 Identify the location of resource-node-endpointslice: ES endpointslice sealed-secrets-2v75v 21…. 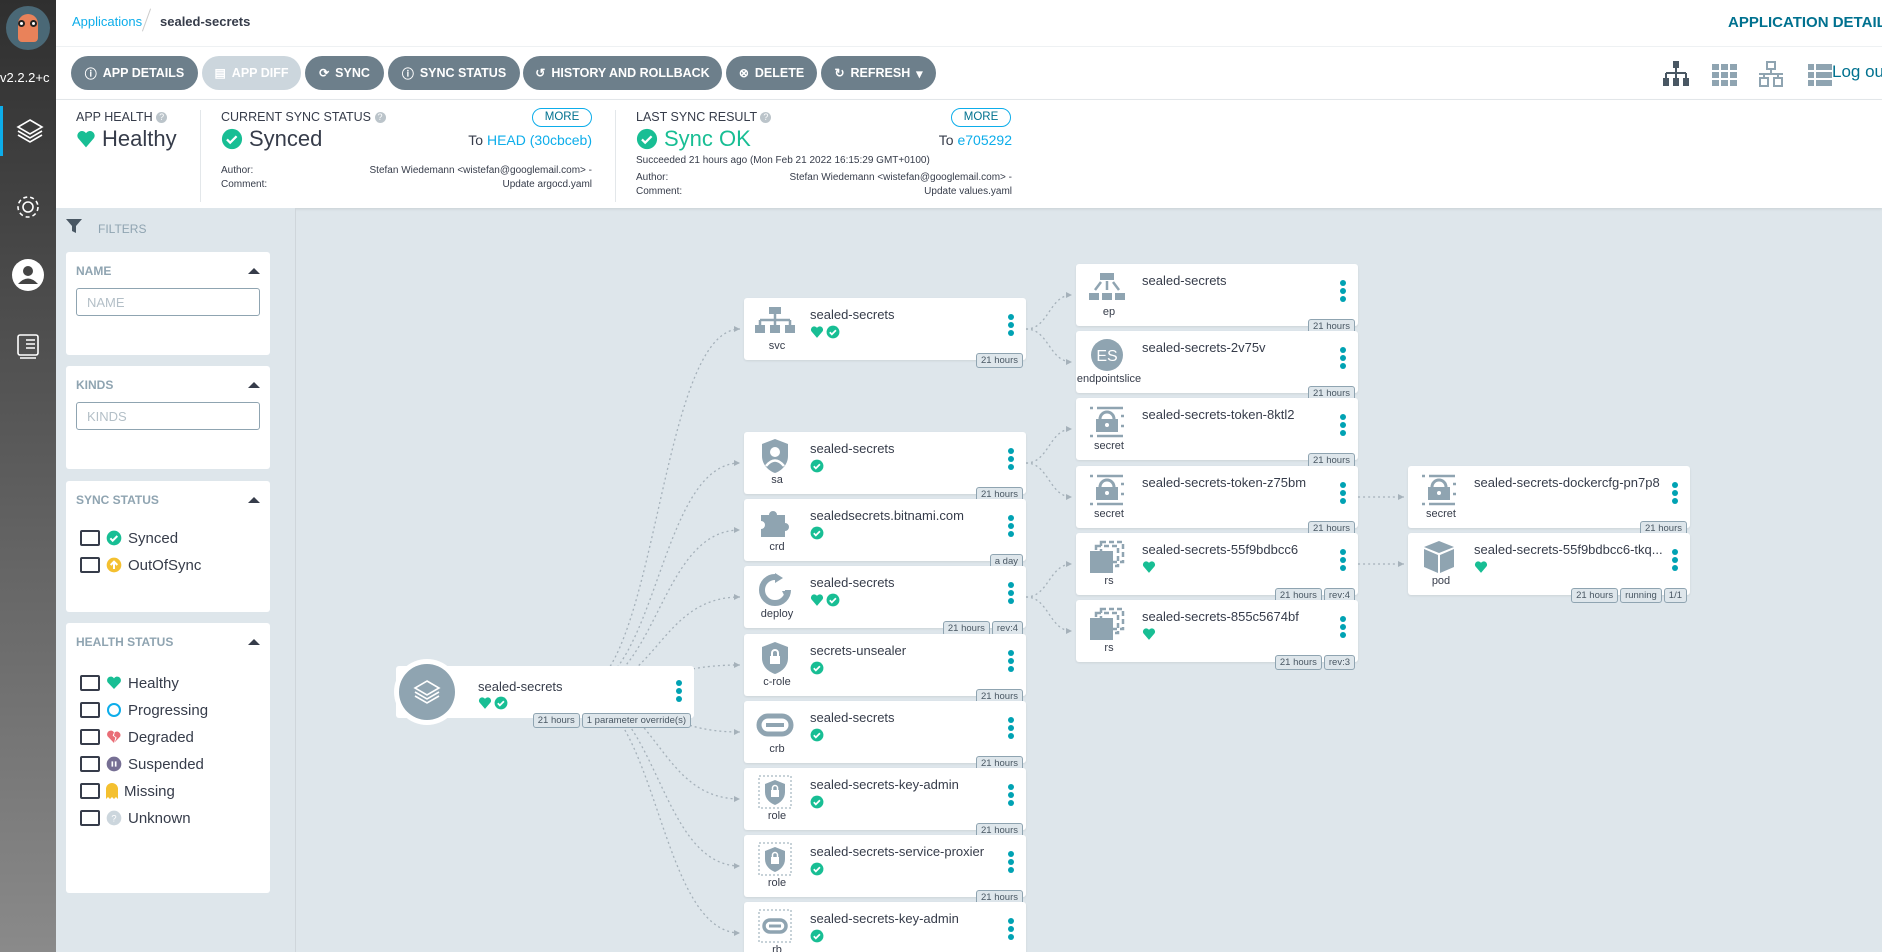
(1217, 366).